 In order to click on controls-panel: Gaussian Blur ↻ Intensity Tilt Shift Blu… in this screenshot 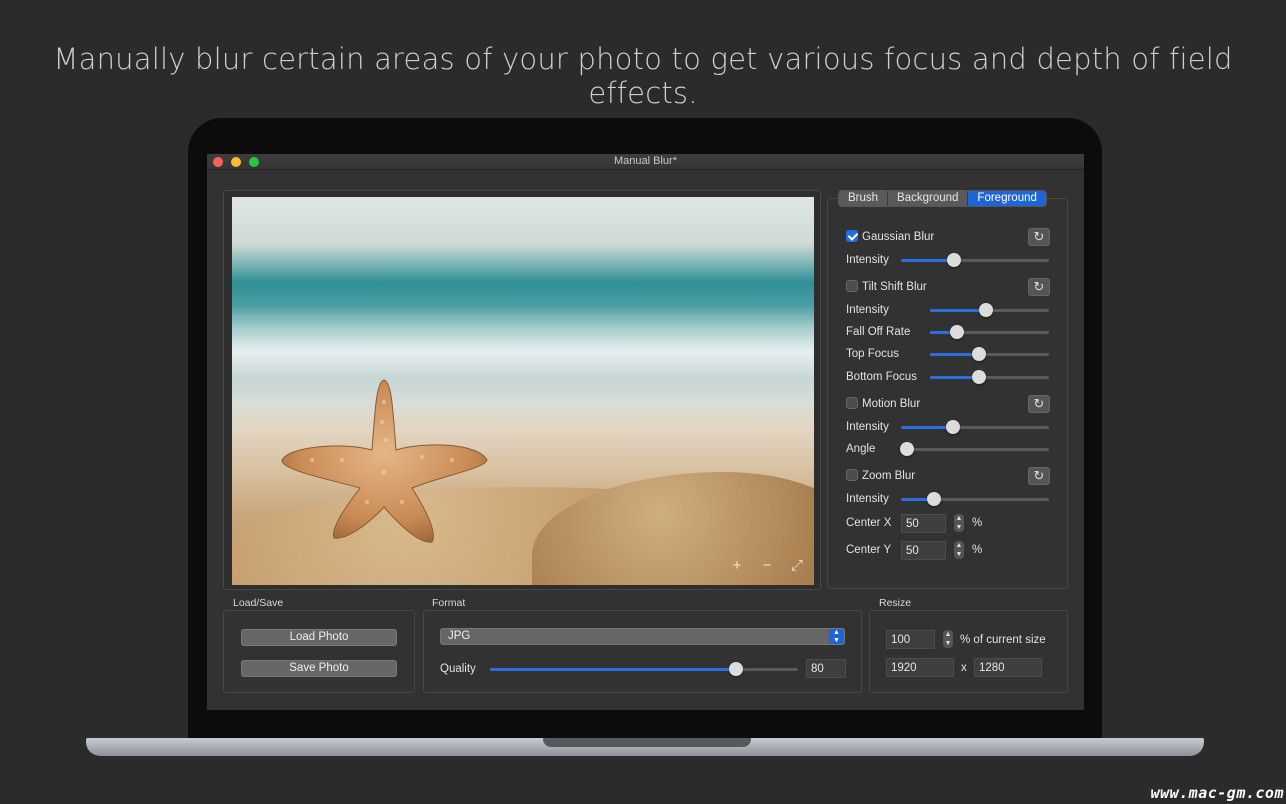, I will do `click(947, 393)`.